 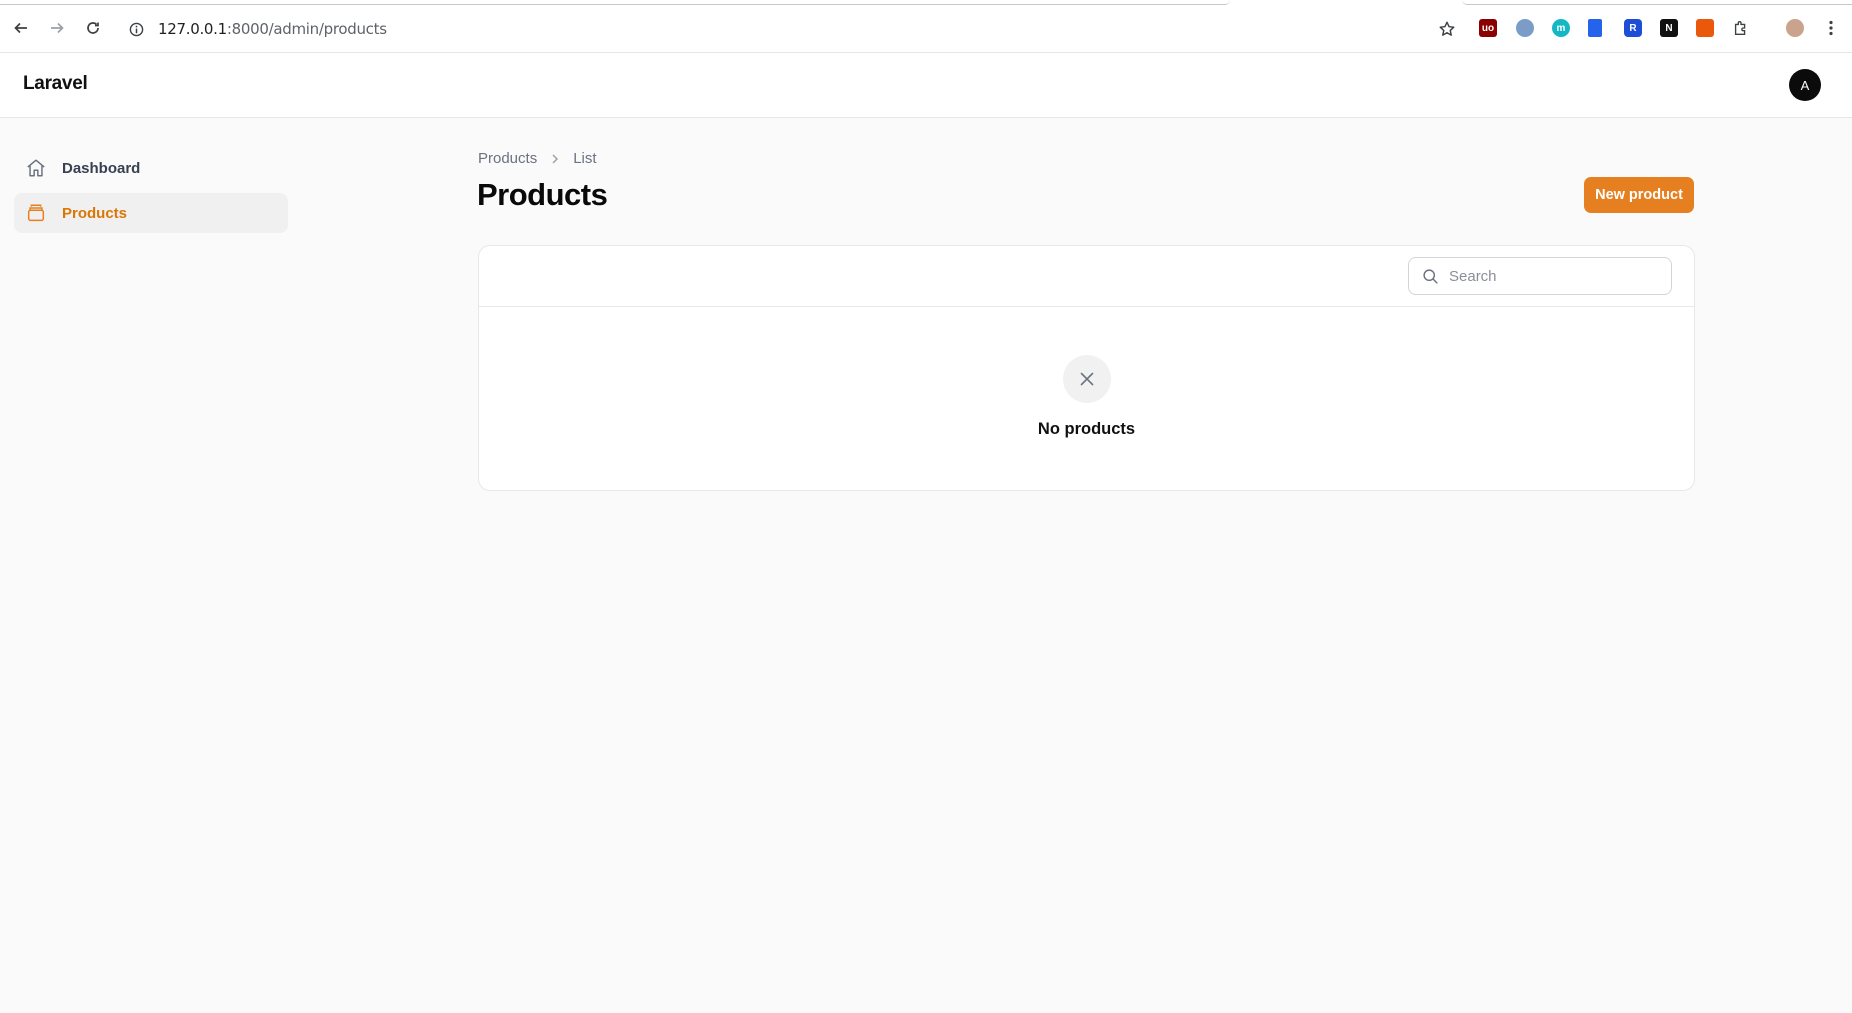 I want to click on bookmark-star-icon, so click(x=1447, y=29).